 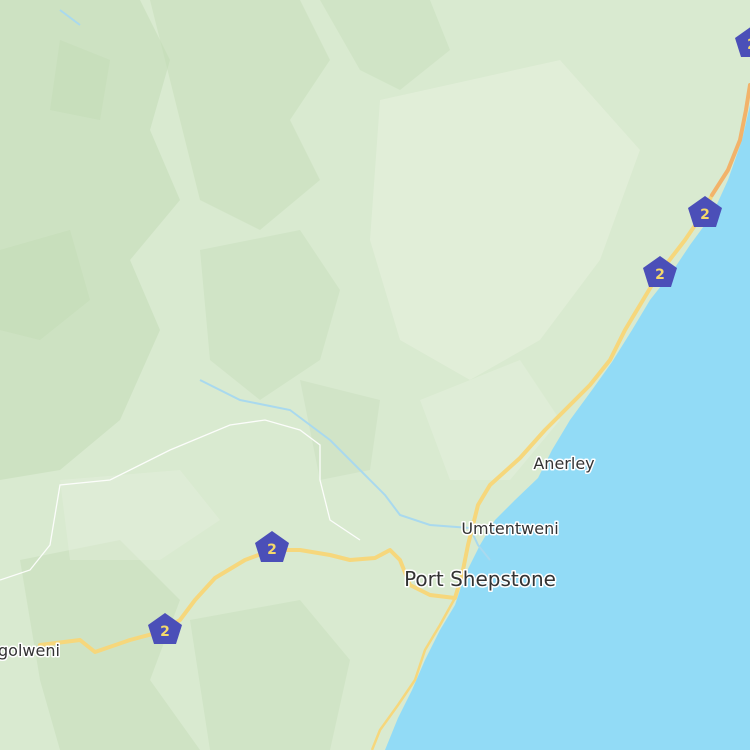 What do you see at coordinates (480, 579) in the screenshot?
I see `place-label-port-shepstone: Port Shepstone` at bounding box center [480, 579].